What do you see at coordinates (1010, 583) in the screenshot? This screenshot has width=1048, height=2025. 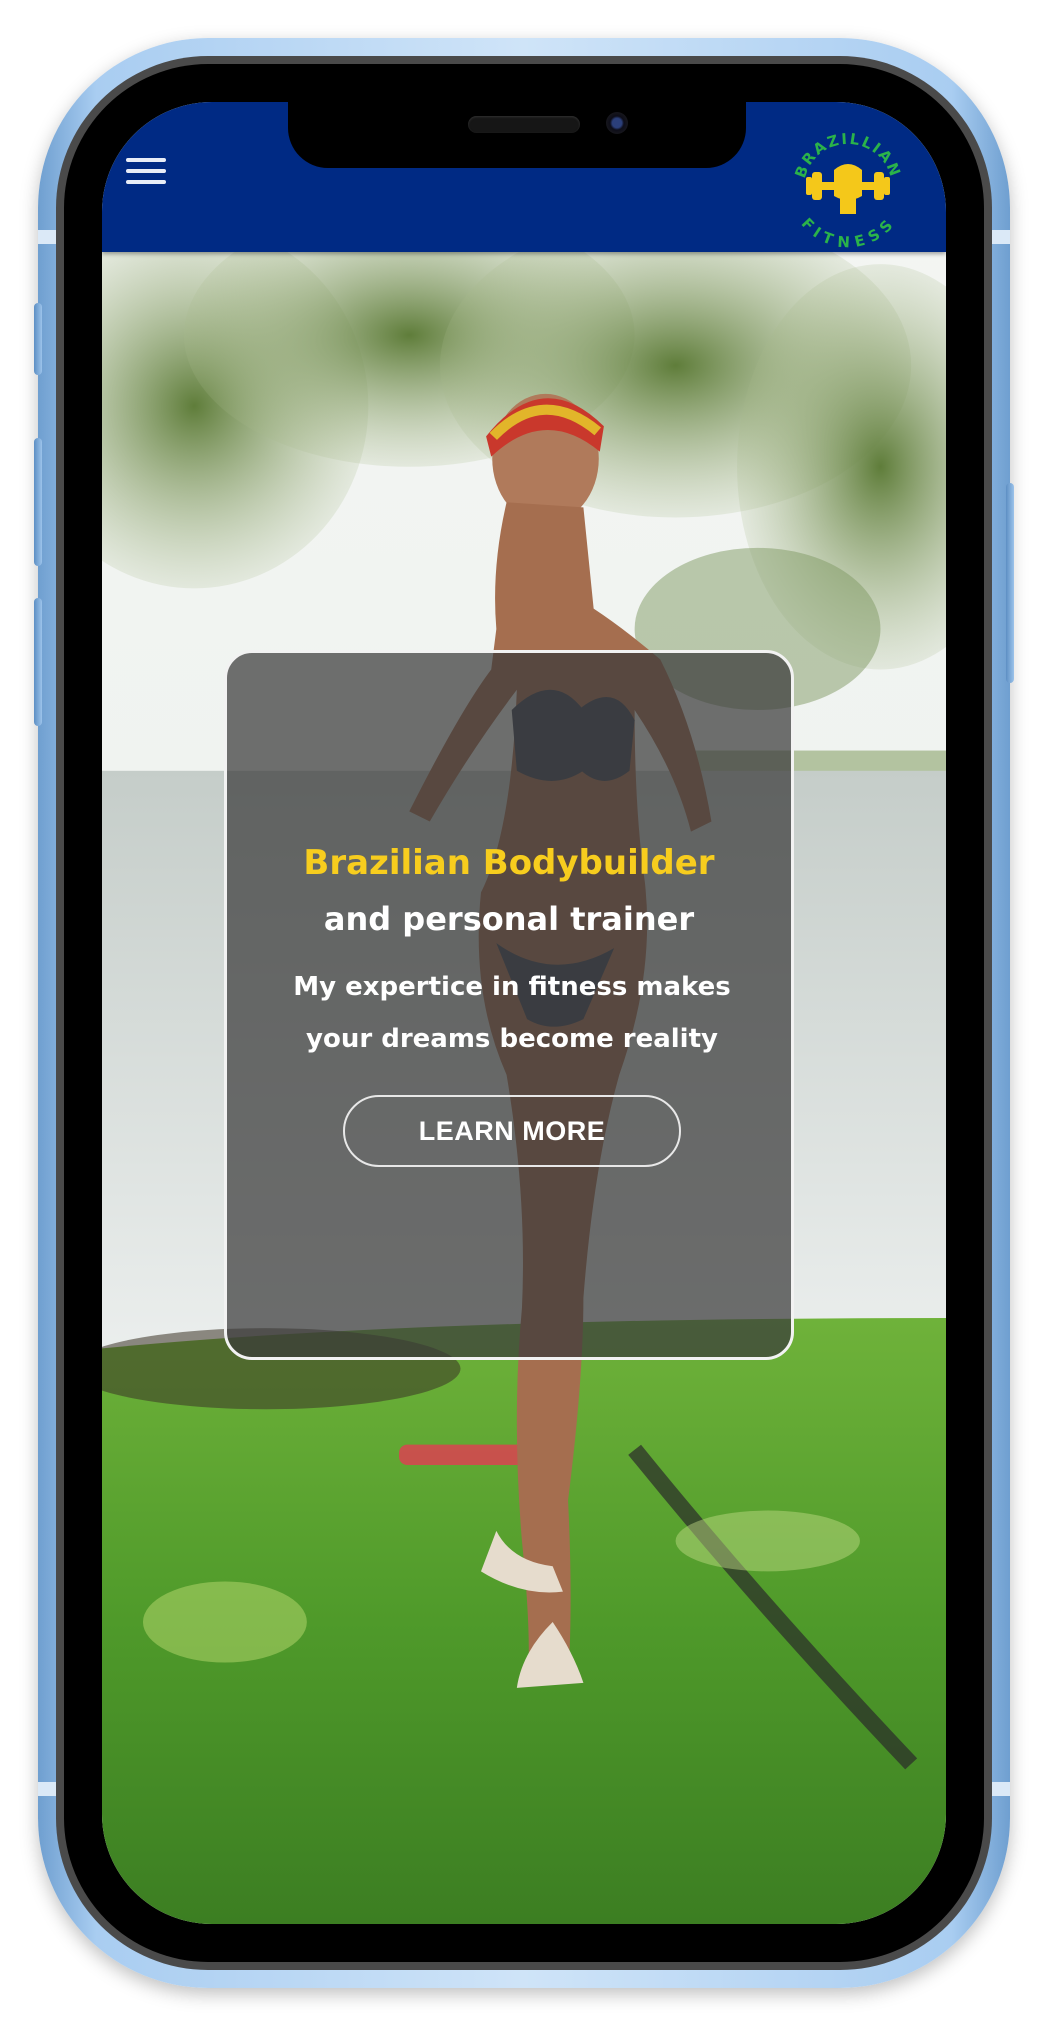 I see `power-button` at bounding box center [1010, 583].